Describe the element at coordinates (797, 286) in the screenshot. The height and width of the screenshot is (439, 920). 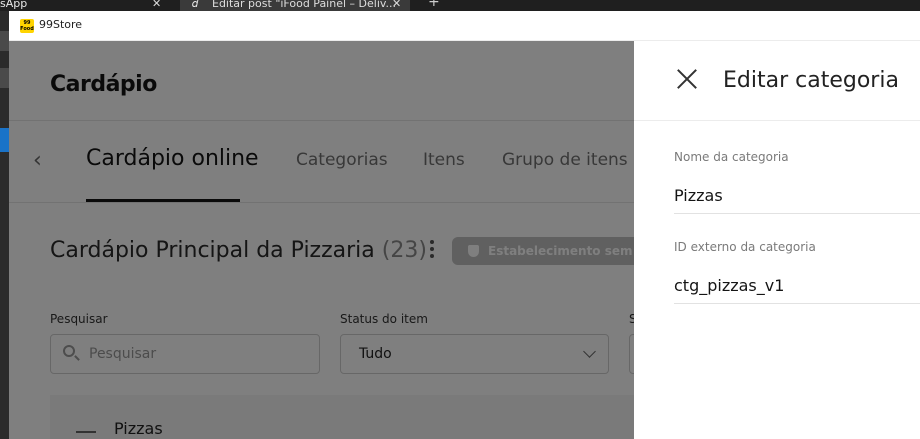
I see `external-id-field: ctg_pizzas_v1` at that location.